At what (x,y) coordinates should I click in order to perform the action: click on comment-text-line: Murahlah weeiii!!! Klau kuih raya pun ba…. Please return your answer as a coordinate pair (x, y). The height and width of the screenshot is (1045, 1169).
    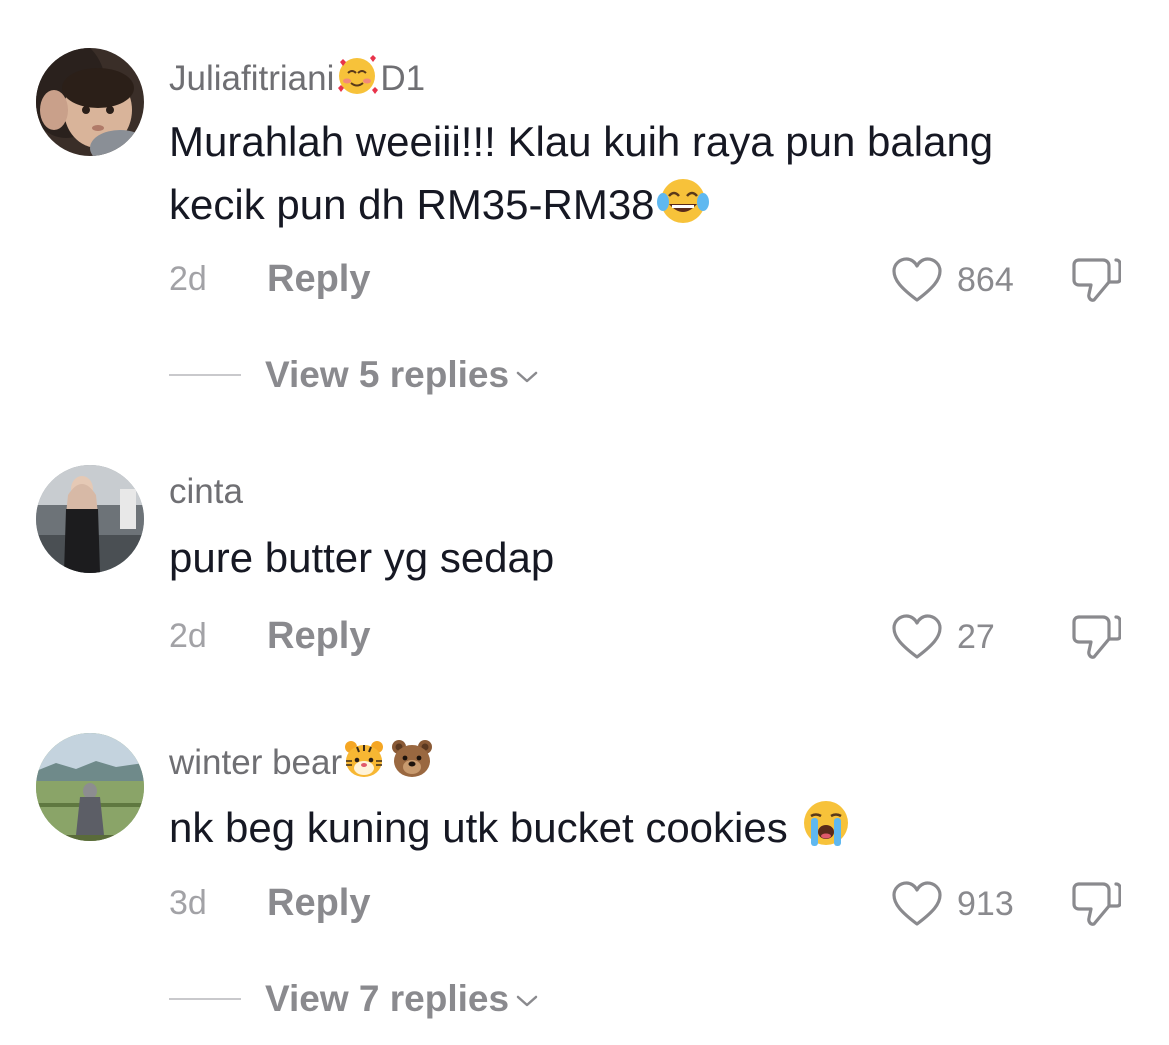
    Looking at the image, I should click on (581, 141).